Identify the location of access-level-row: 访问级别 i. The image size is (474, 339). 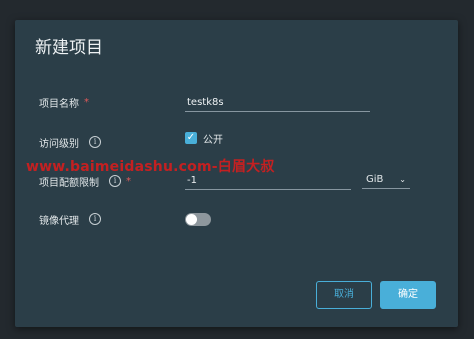
(70, 142).